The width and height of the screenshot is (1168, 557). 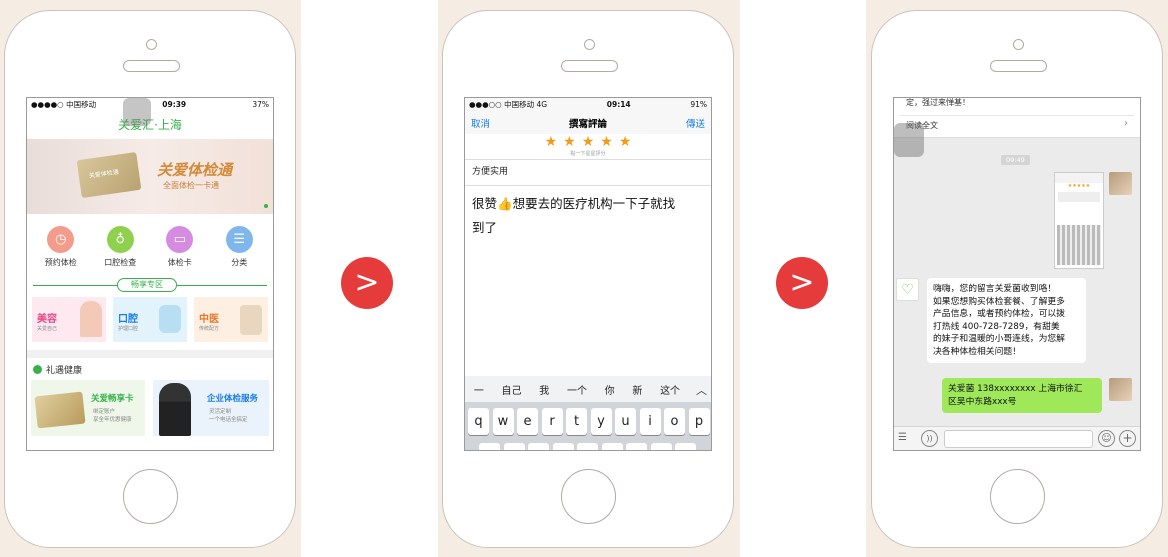 I want to click on chevron-up-icon: ︿, so click(x=701, y=390).